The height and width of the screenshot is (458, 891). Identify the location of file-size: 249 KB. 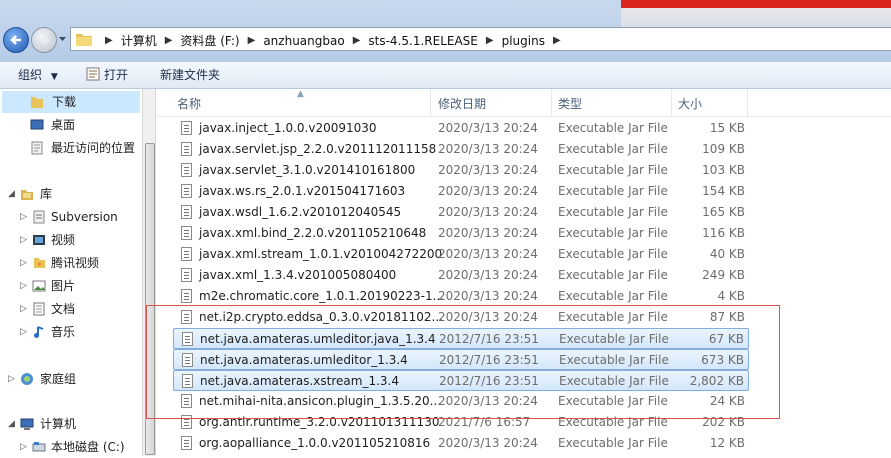
(723, 275).